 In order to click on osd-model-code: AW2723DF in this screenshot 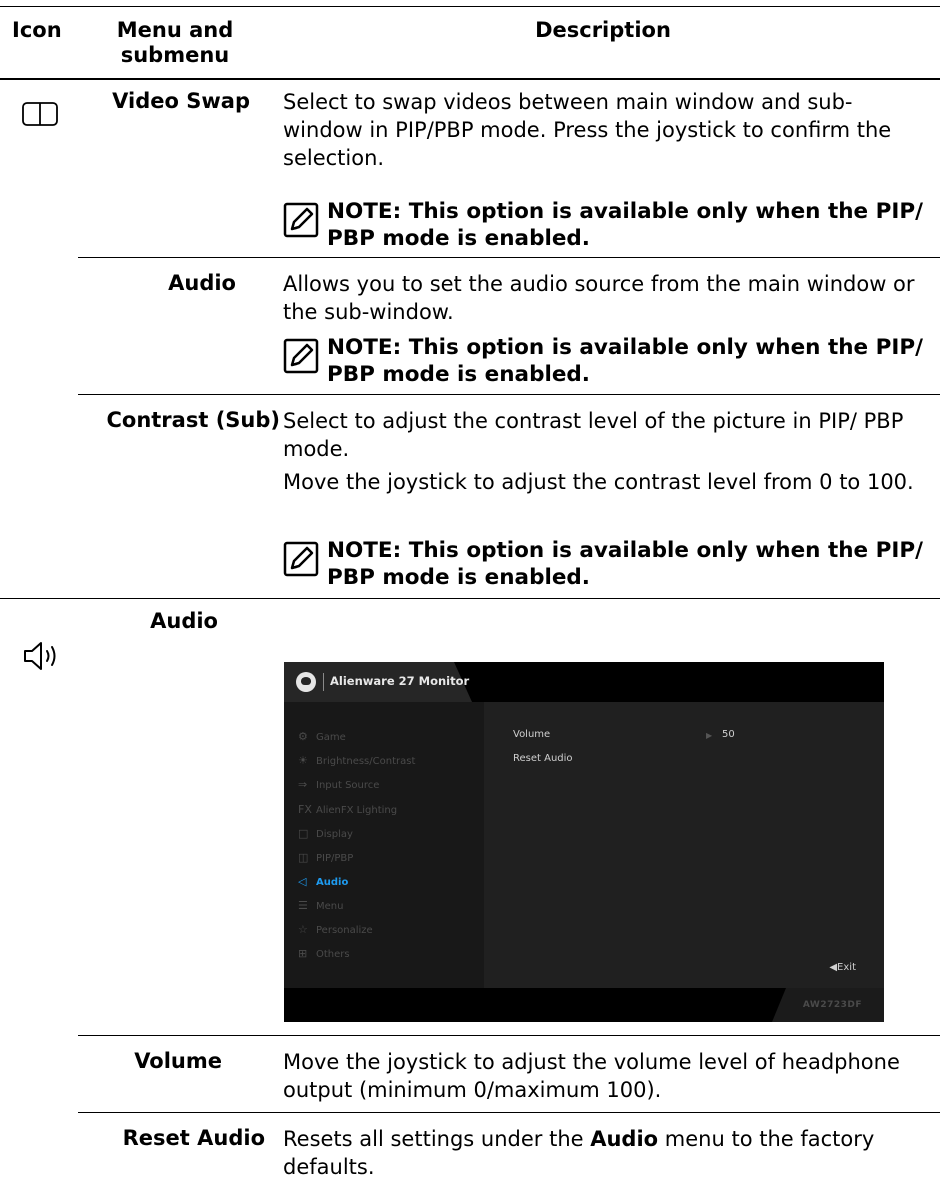, I will do `click(832, 1005)`.